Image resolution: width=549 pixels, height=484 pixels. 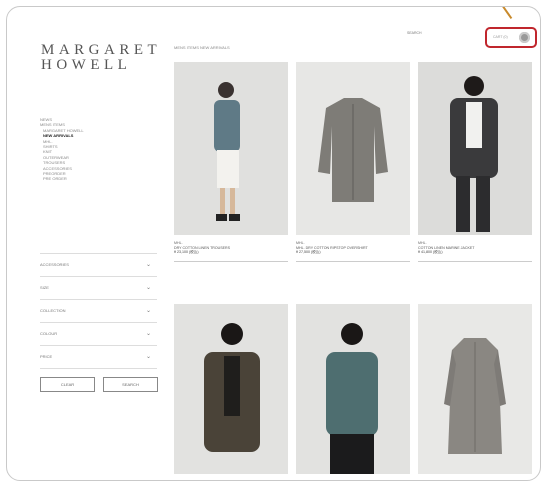 What do you see at coordinates (98, 333) in the screenshot?
I see `filter-colour: COLOUR ⌄` at bounding box center [98, 333].